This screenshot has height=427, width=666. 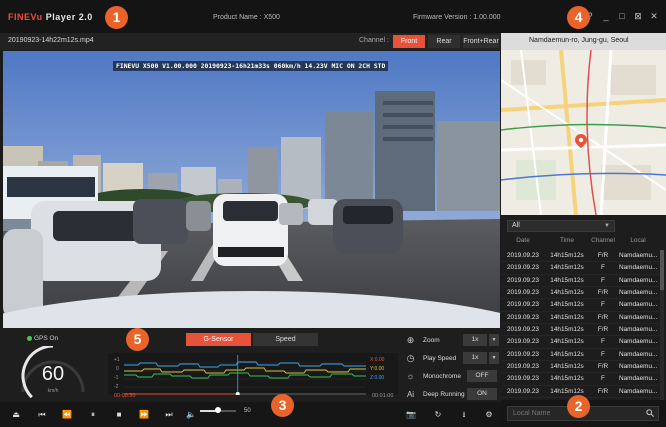 I want to click on channel-front-rear-button: Front+Rear, so click(x=481, y=41).